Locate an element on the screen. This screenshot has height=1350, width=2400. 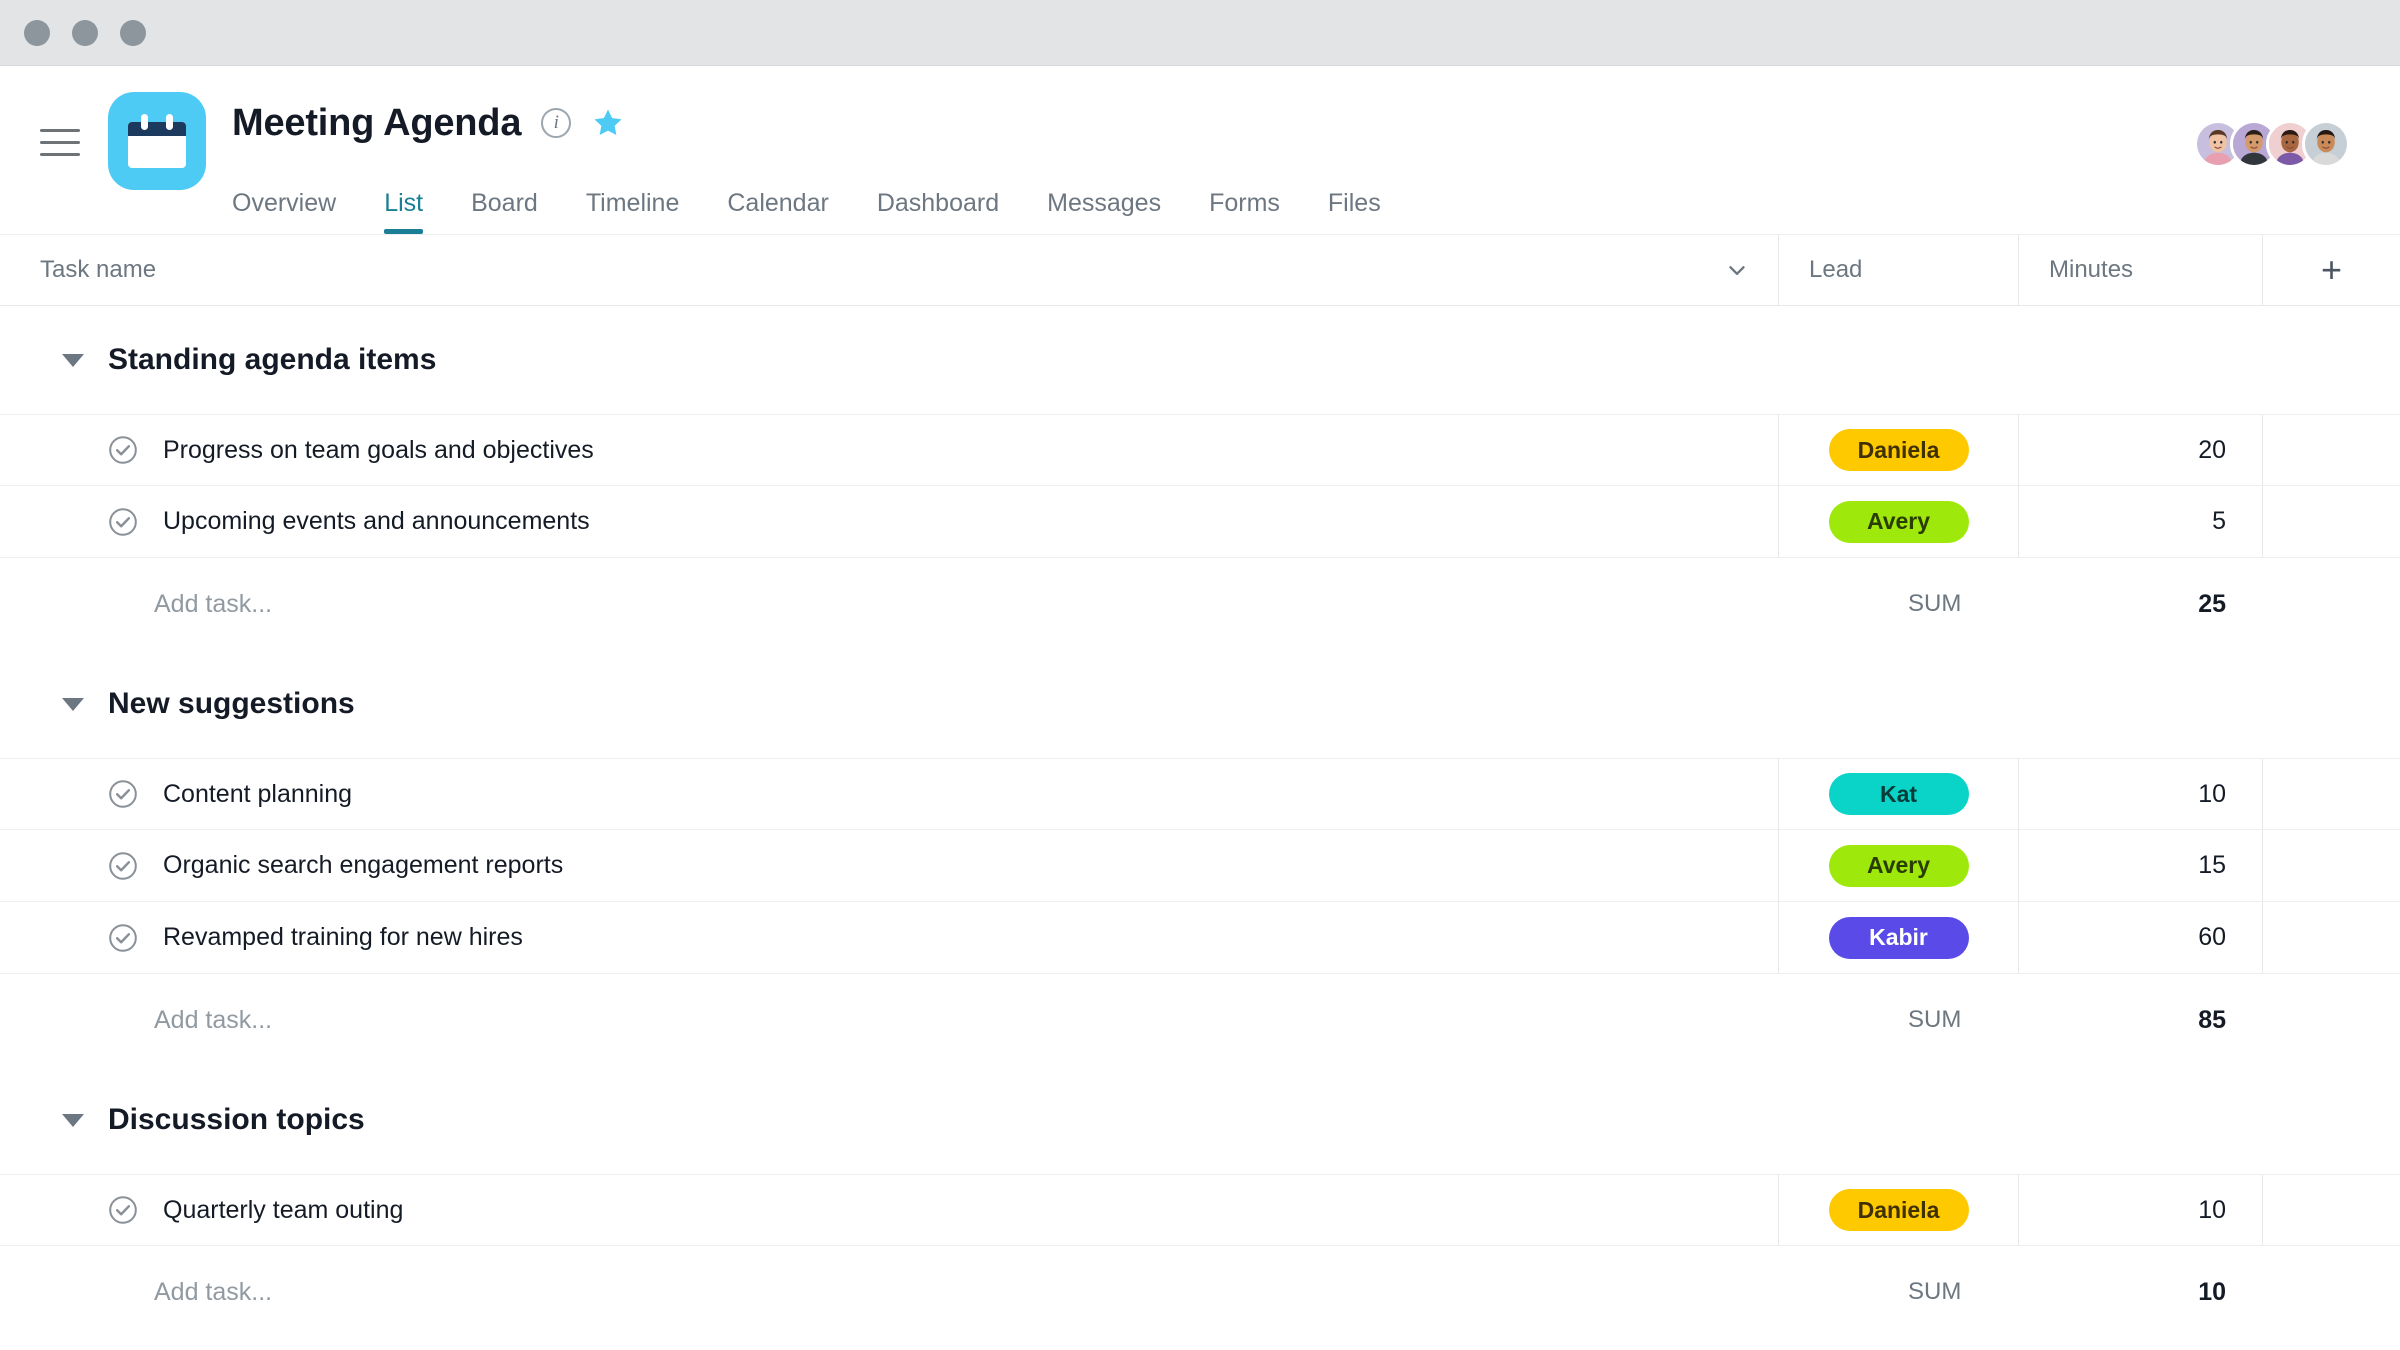
lead-cell: Kat is located at coordinates (1898, 794).